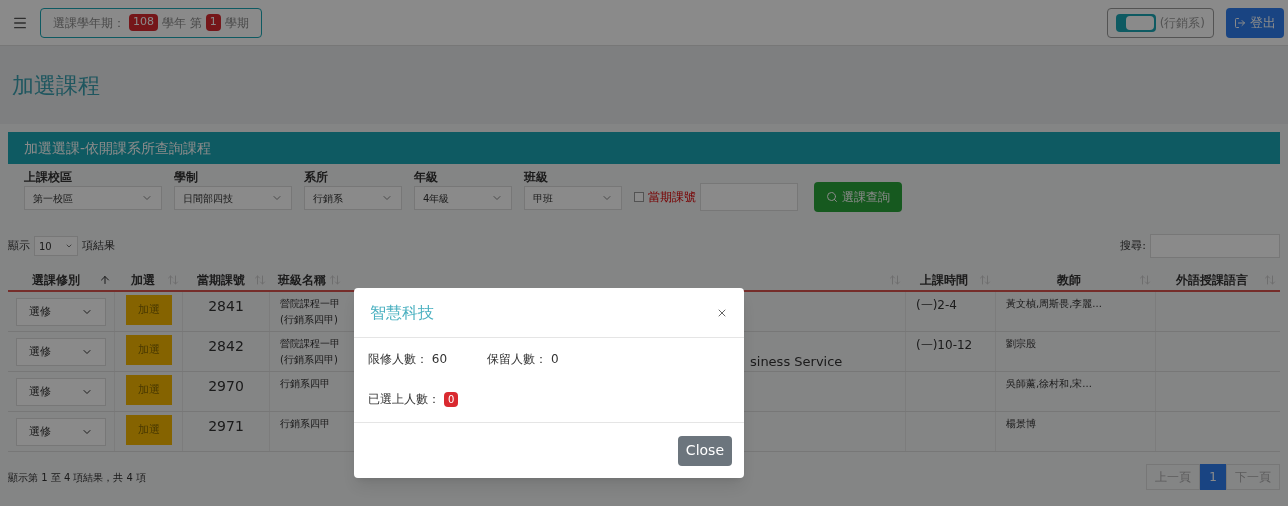 The image size is (1288, 506). What do you see at coordinates (1211, 280) in the screenshot?
I see `column-header: 外語授課語言` at bounding box center [1211, 280].